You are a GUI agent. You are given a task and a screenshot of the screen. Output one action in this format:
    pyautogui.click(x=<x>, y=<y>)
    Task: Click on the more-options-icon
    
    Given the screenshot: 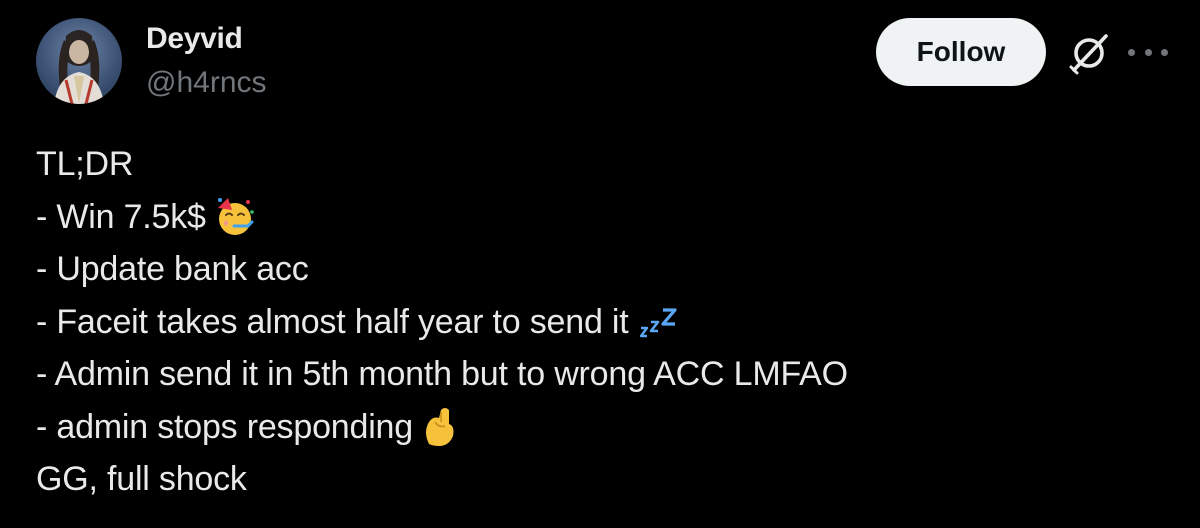 What is the action you would take?
    pyautogui.click(x=1148, y=52)
    